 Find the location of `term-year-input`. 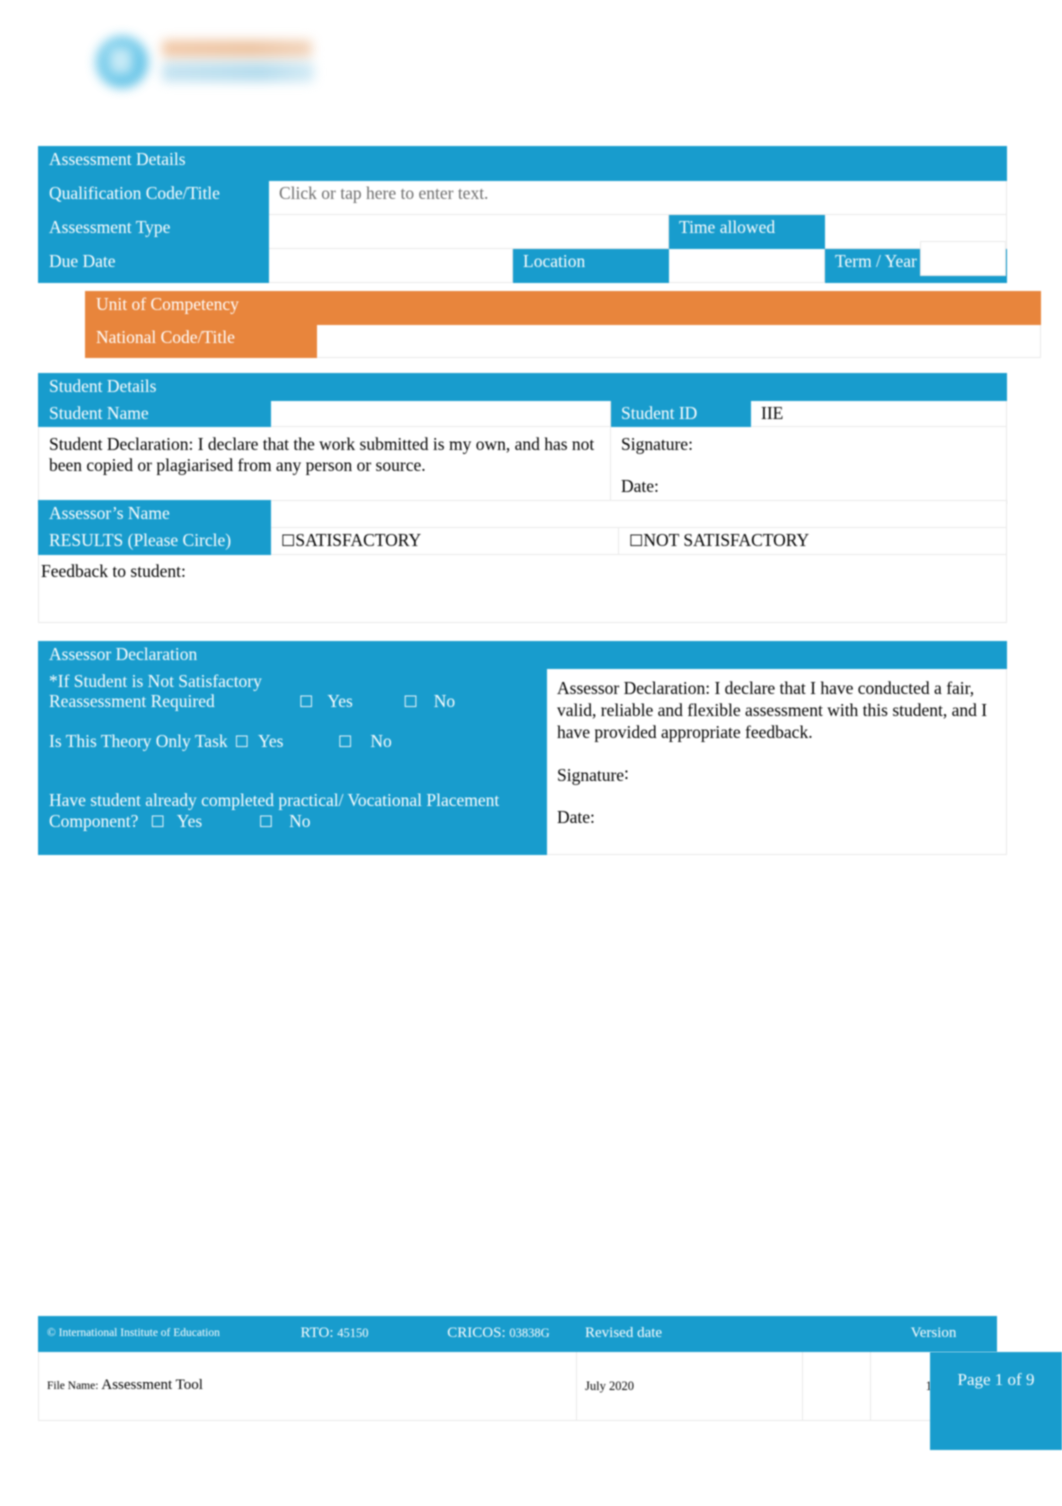

term-year-input is located at coordinates (963, 258).